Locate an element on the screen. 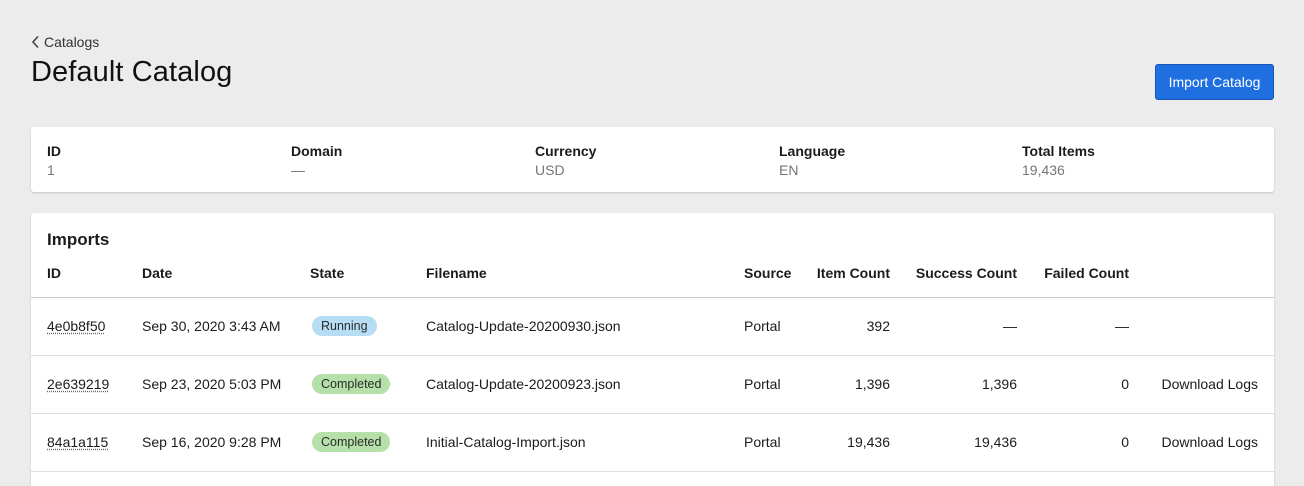 This screenshot has width=1304, height=486. column-header-filename: Filename is located at coordinates (456, 273).